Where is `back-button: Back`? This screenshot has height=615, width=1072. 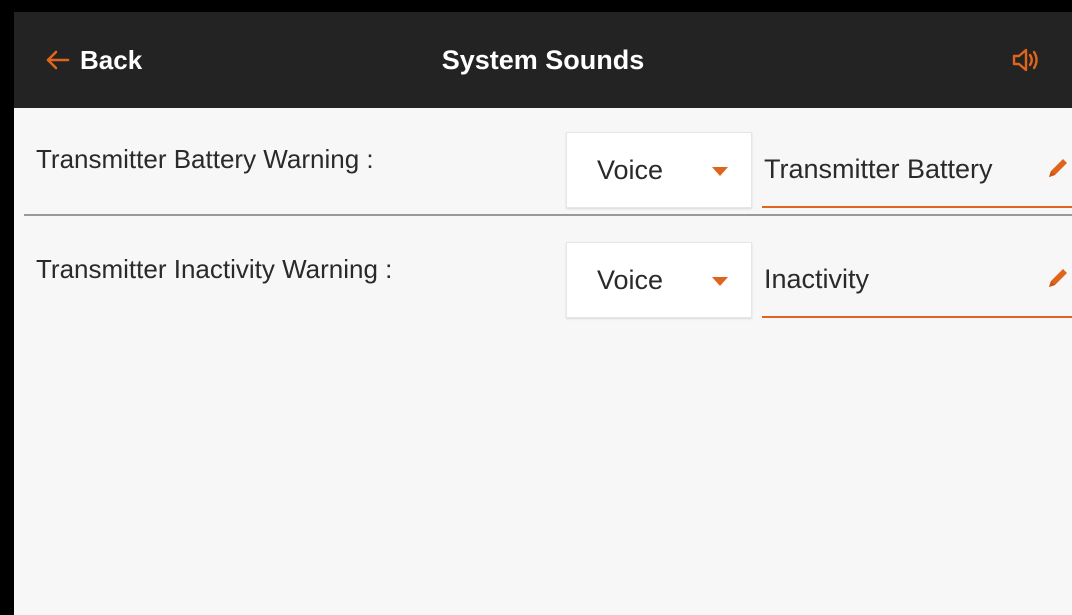 back-button: Back is located at coordinates (93, 60).